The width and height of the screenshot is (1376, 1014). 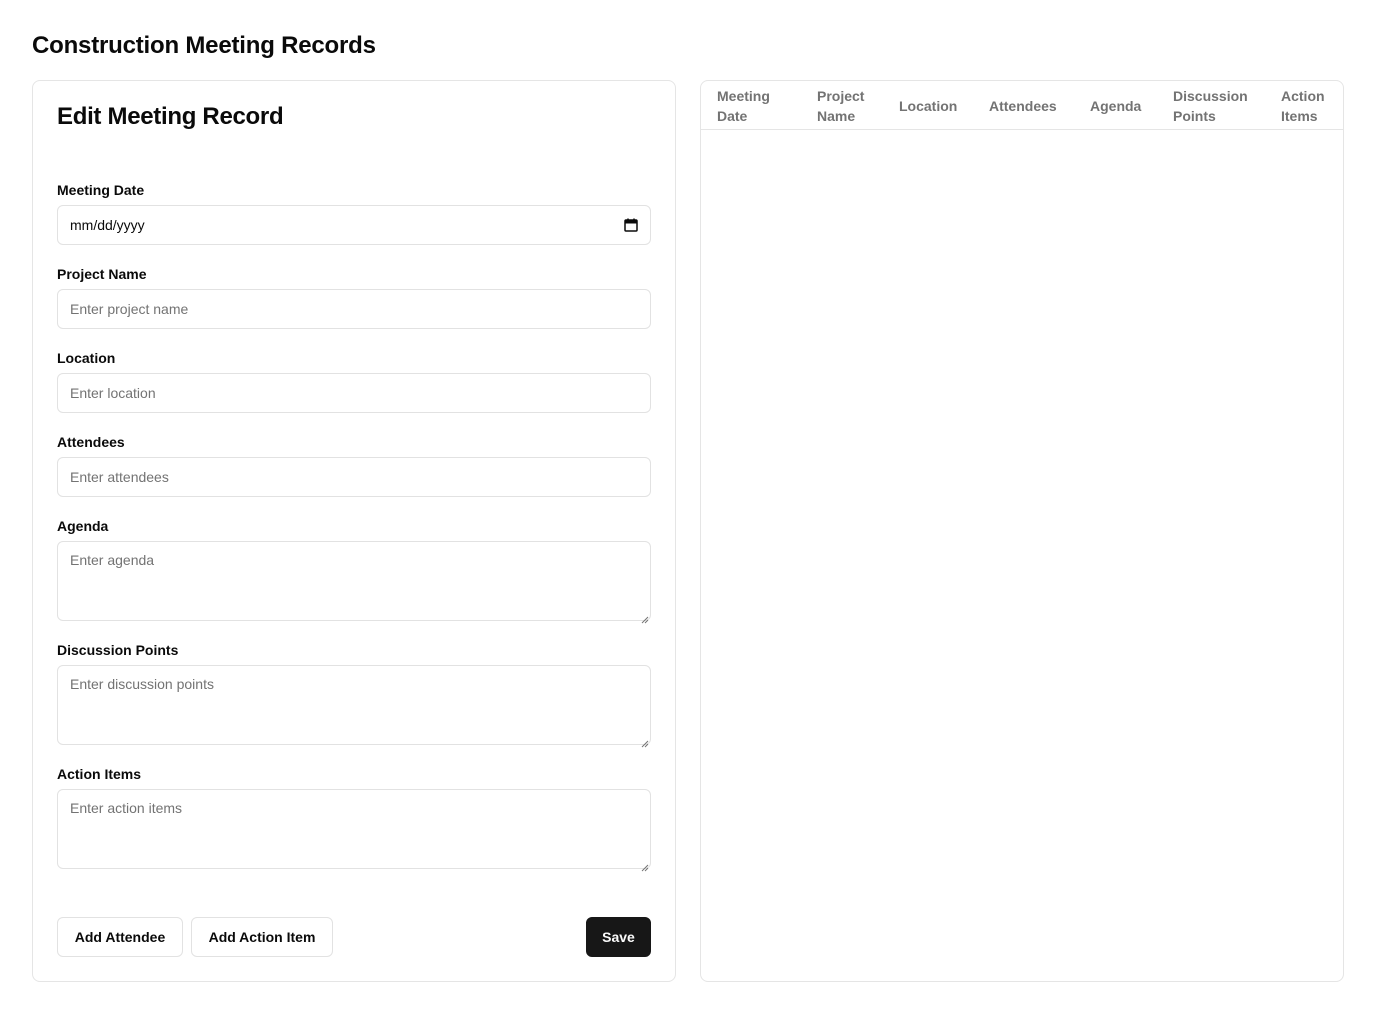 I want to click on column-header-text: Items, so click(x=1299, y=115).